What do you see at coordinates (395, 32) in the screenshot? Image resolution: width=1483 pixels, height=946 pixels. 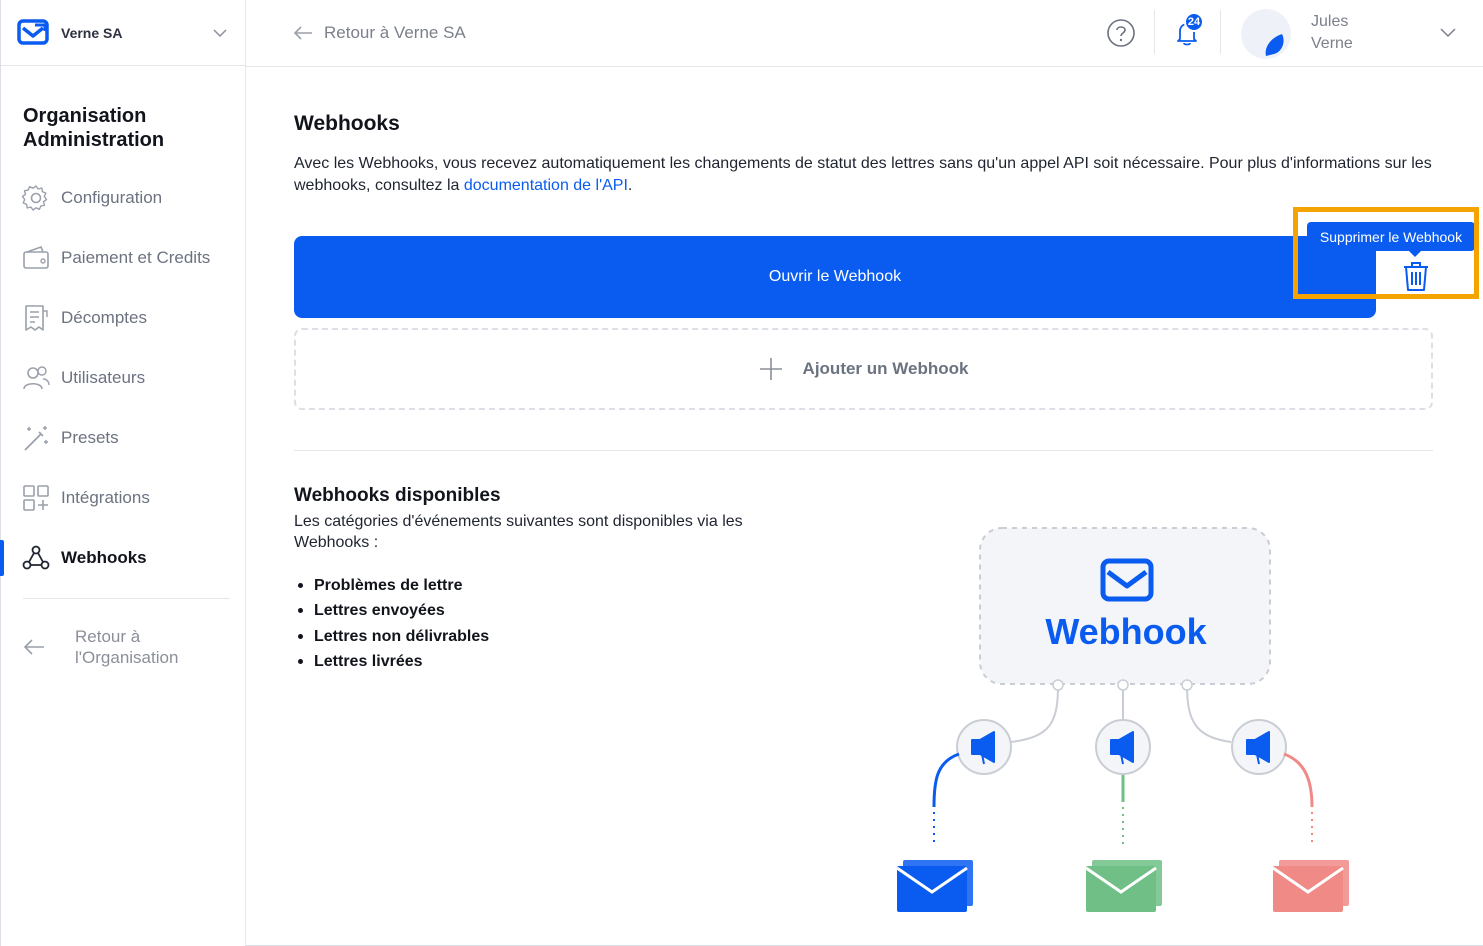 I see `back-to-org-label: Retour à Verne SA` at bounding box center [395, 32].